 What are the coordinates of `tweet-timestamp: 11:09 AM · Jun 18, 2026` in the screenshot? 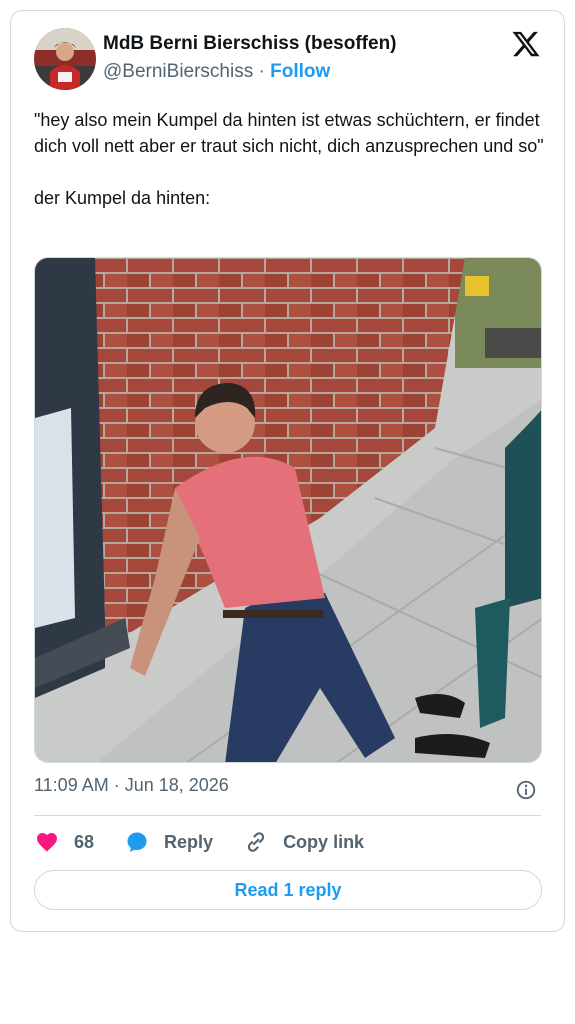 It's located at (131, 785).